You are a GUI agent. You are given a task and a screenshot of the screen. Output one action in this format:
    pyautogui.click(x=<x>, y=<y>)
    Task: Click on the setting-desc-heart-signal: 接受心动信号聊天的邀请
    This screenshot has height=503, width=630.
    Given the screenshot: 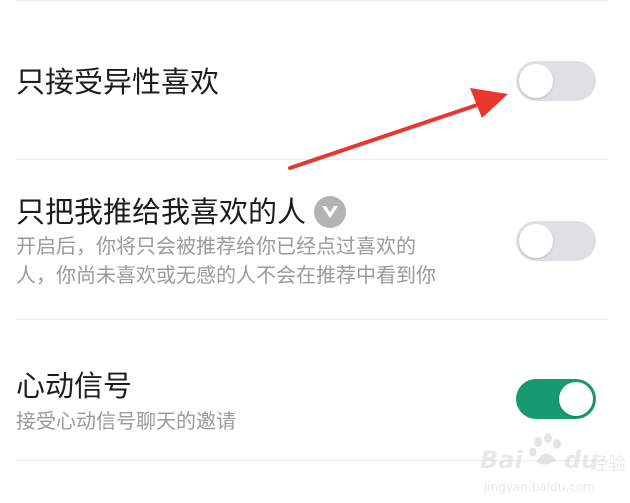 What is the action you would take?
    pyautogui.click(x=126, y=421)
    